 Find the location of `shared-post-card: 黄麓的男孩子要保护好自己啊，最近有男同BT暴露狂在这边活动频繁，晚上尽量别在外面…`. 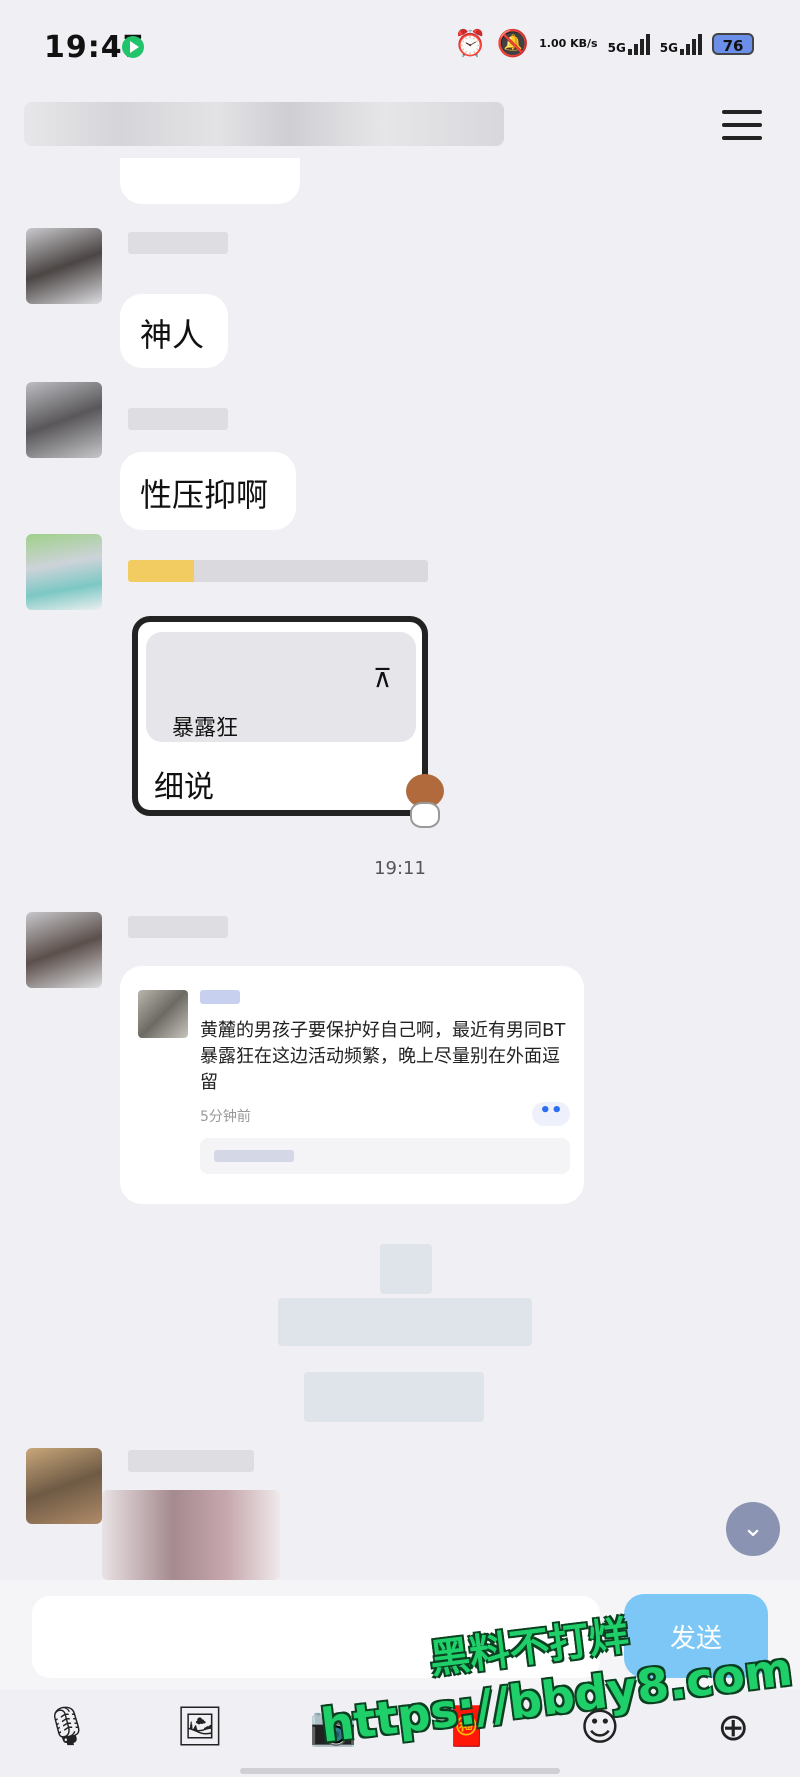

shared-post-card: 黄麓的男孩子要保护好自己啊，最近有男同BT暴露狂在这边活动频繁，晚上尽量别在外面… is located at coordinates (352, 1085).